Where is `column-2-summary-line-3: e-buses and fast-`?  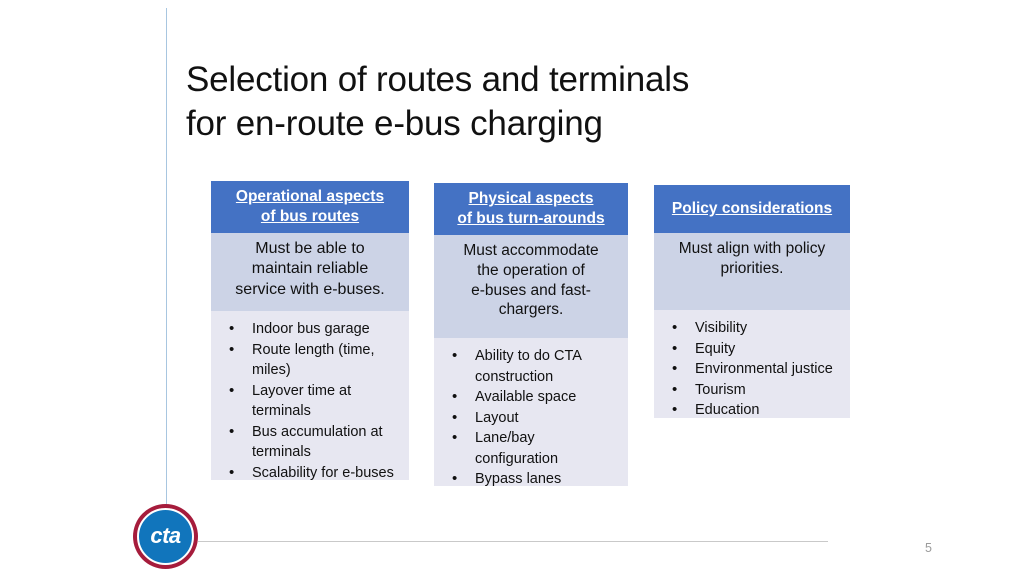 column-2-summary-line-3: e-buses and fast- is located at coordinates (531, 290).